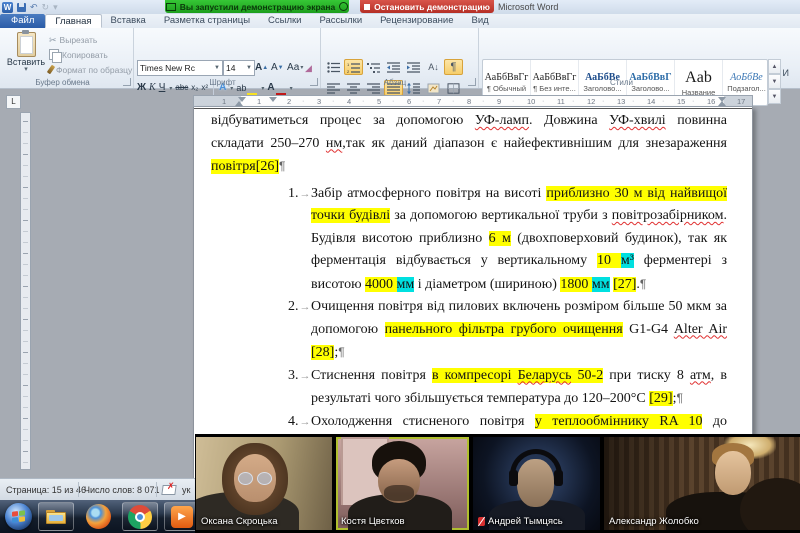  What do you see at coordinates (409, 101) in the screenshot?
I see `ruler-number: 6` at bounding box center [409, 101].